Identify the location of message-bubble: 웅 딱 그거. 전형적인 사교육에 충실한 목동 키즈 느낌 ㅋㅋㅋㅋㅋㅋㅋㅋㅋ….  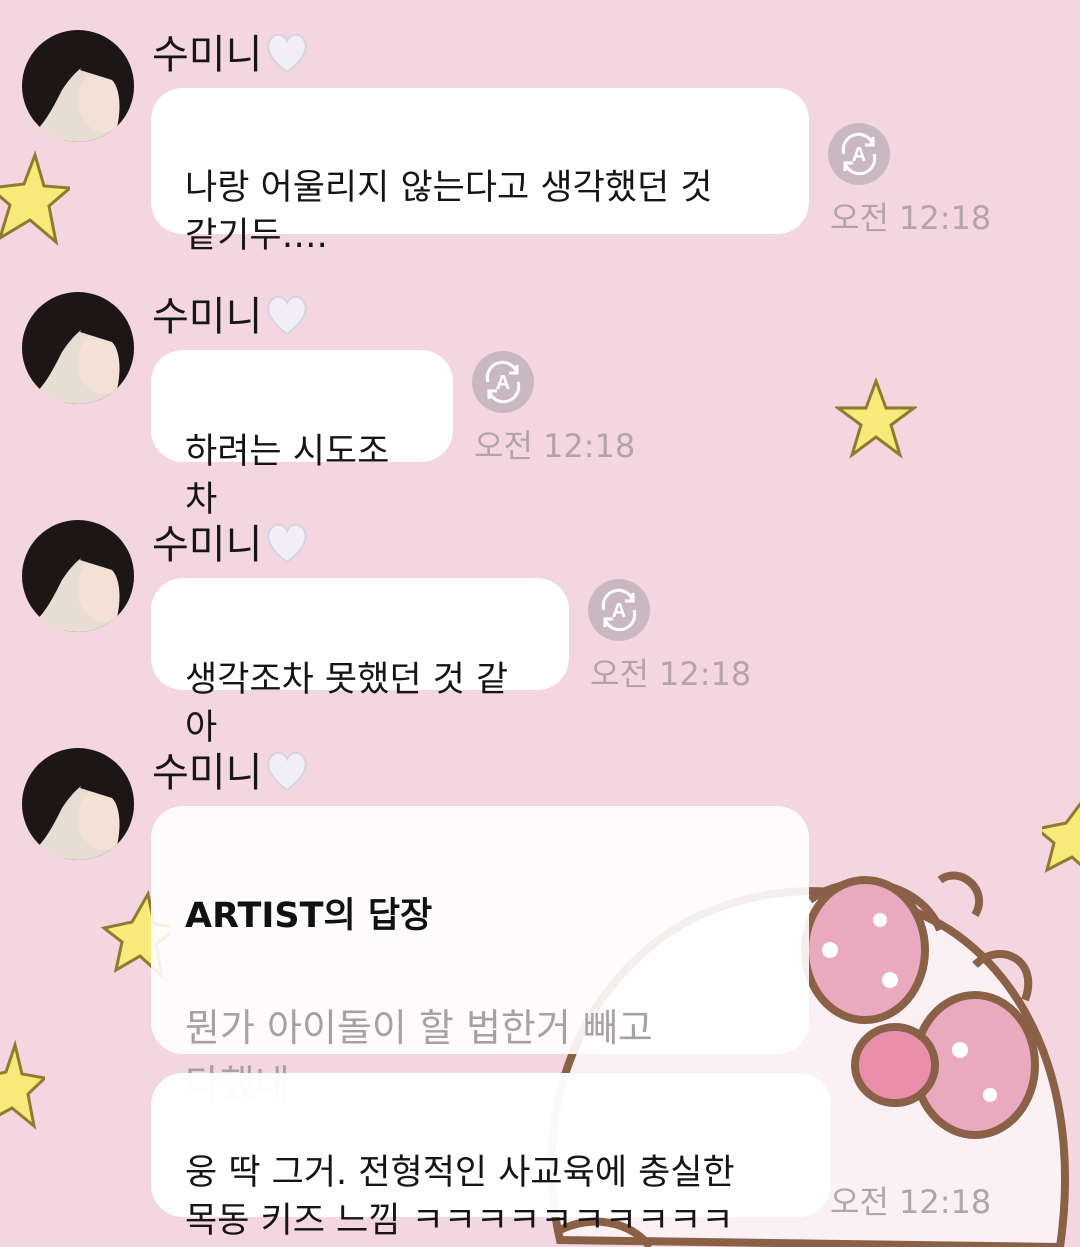
(491, 1157).